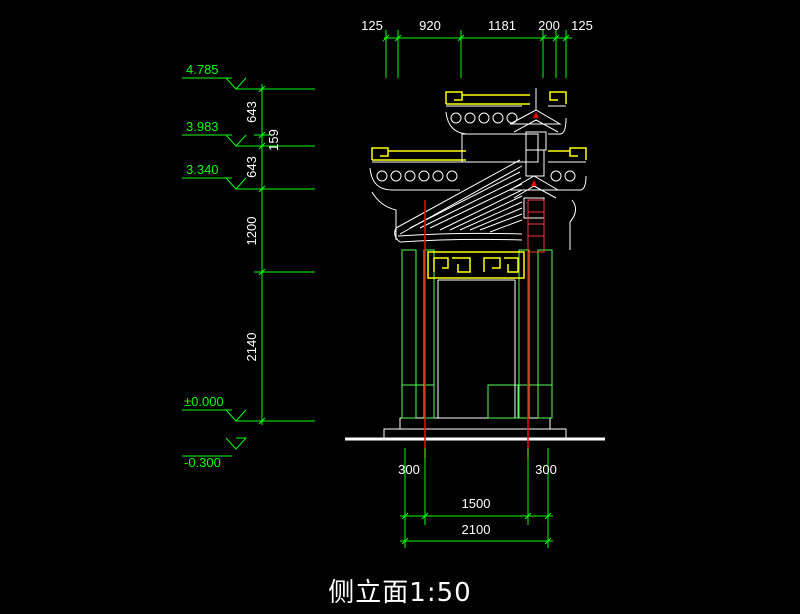  Describe the element at coordinates (202, 169) in the screenshot. I see `elev-lower-roof: 3.340` at that location.